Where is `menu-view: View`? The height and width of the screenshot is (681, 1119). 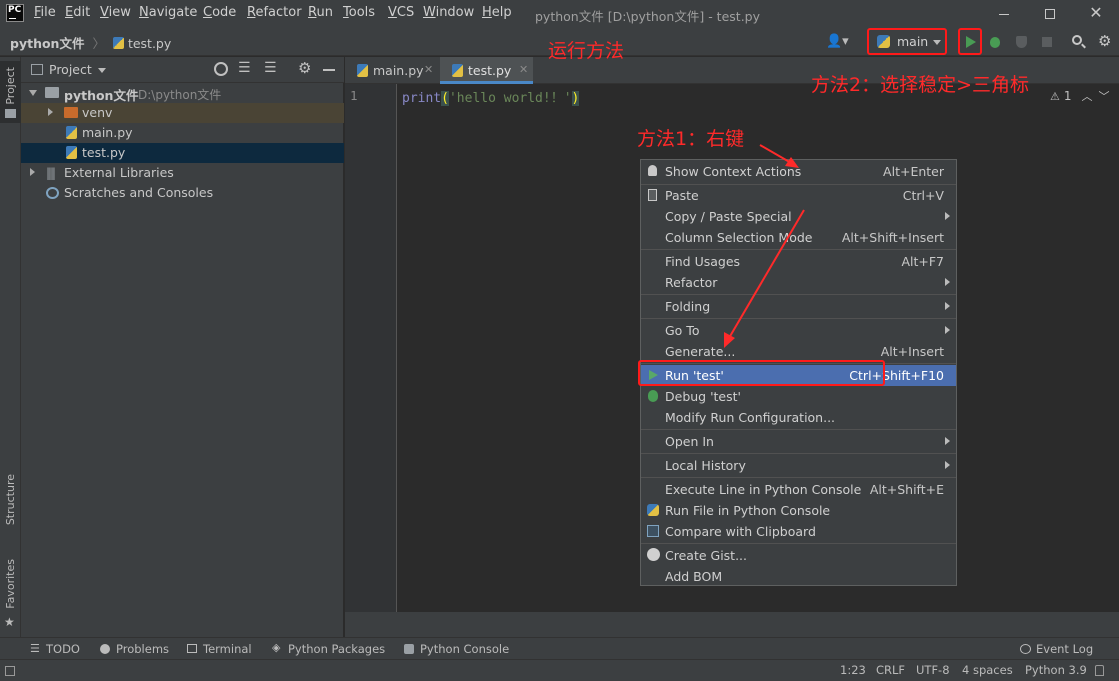
menu-view: View is located at coordinates (115, 12).